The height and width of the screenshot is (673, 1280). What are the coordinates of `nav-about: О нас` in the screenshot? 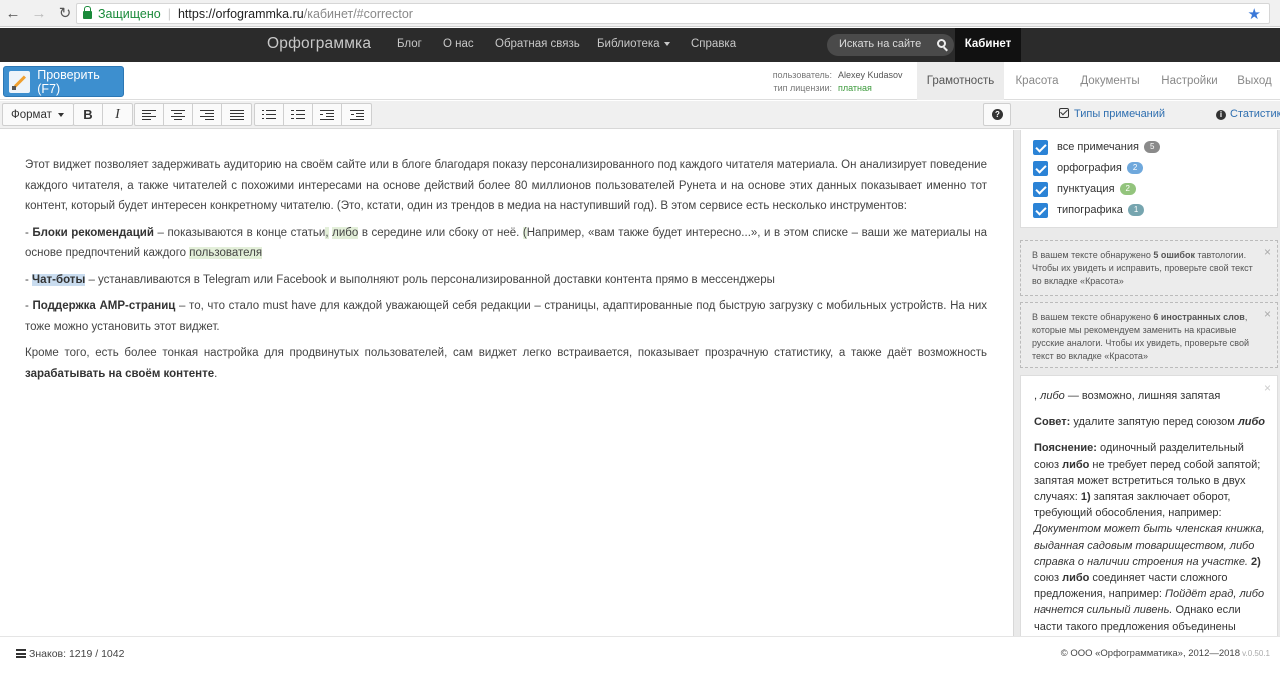 It's located at (458, 44).